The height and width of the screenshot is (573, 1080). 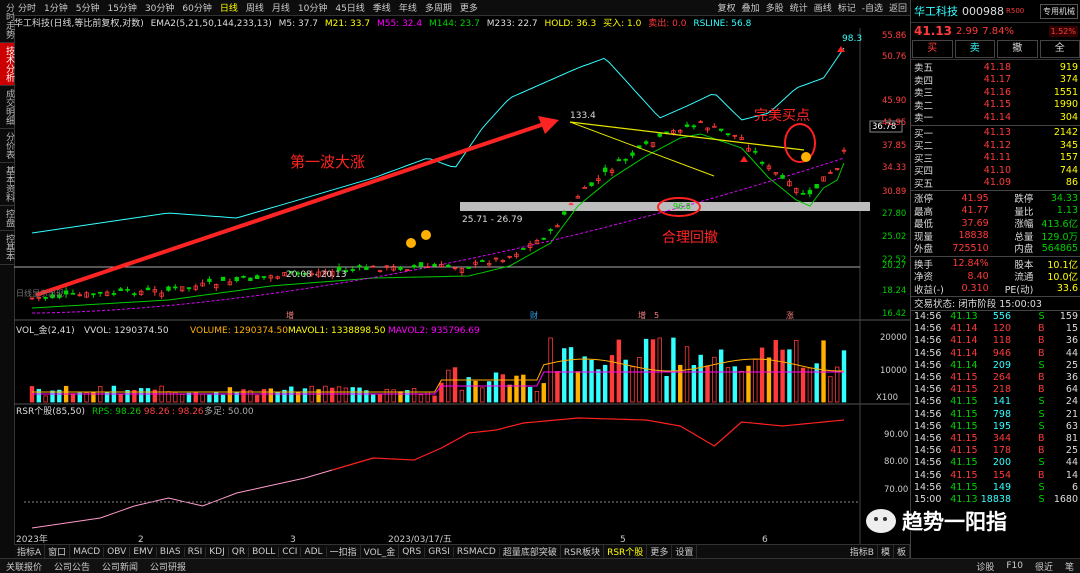 What do you see at coordinates (327, 162) in the screenshot?
I see `annotation-wave: 第一波大涨` at bounding box center [327, 162].